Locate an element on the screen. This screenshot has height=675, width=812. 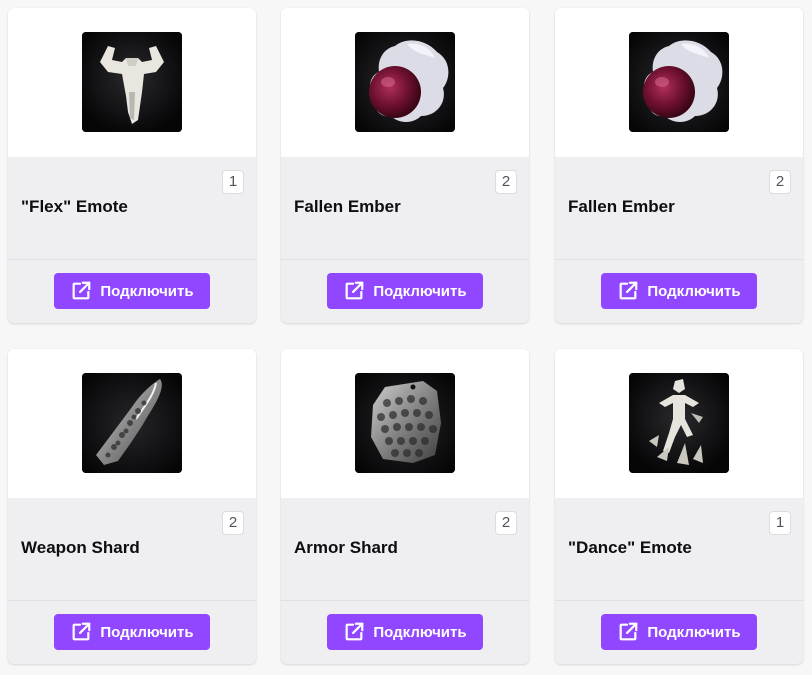
drop-card: 1 "Dance" Emote Подключить is located at coordinates (679, 506).